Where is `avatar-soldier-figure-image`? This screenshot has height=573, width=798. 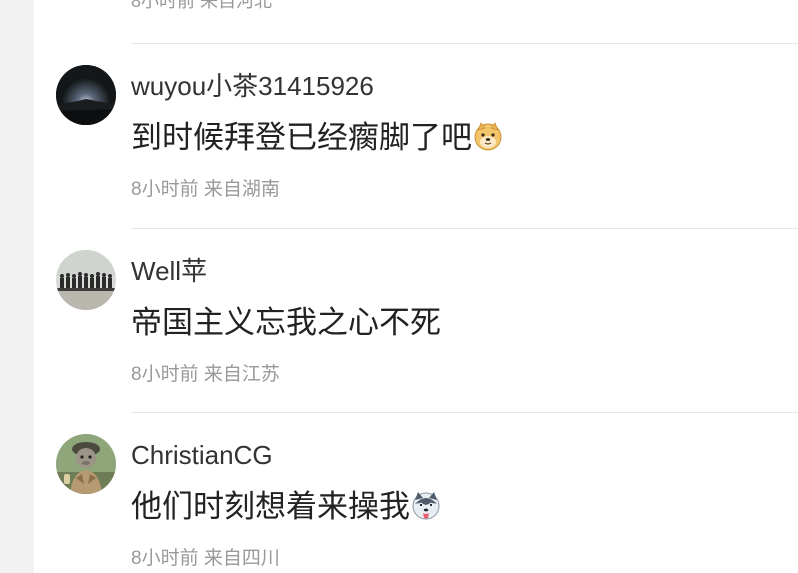
avatar-soldier-figure-image is located at coordinates (86, 464).